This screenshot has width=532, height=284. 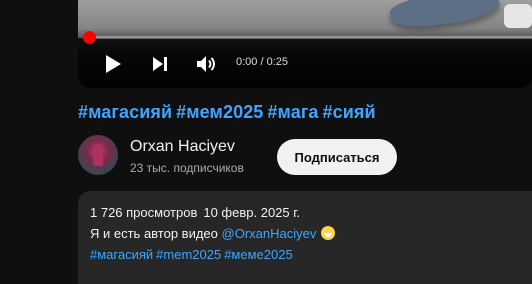 What do you see at coordinates (305, 212) in the screenshot?
I see `description-meta: 1 726 просмотров 10 февр. 2025 г.` at bounding box center [305, 212].